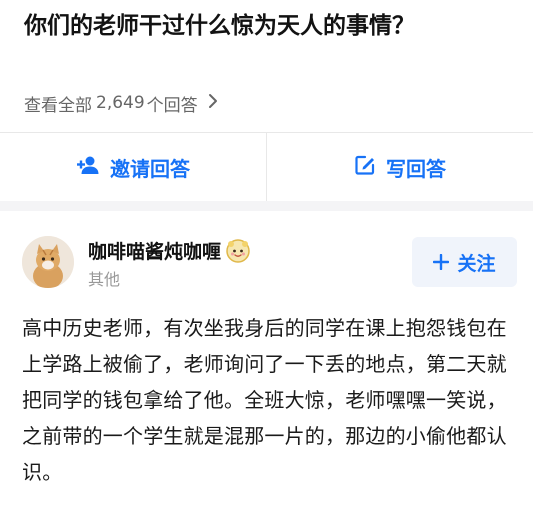 This screenshot has height=505, width=533. I want to click on follow-button: 关注, so click(464, 262).